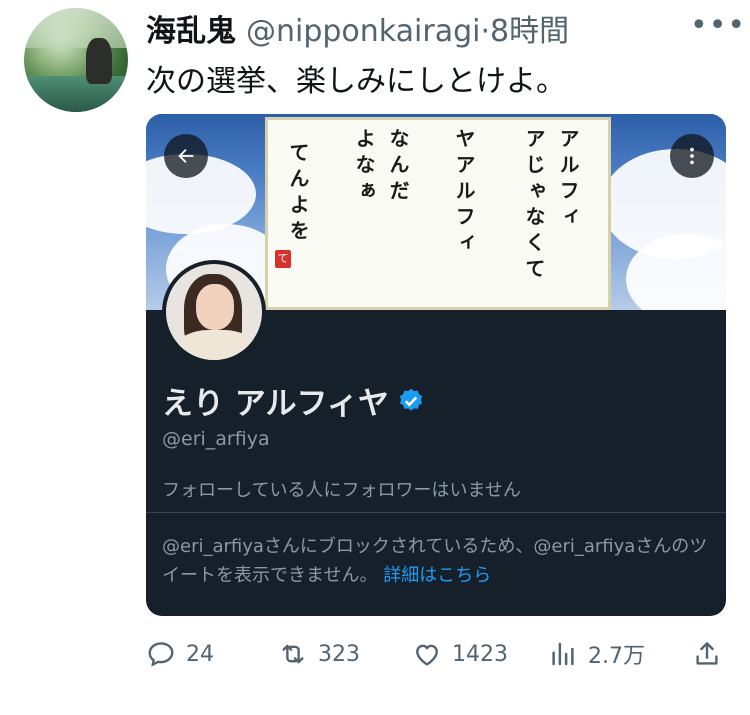 The width and height of the screenshot is (750, 715). Describe the element at coordinates (436, 512) in the screenshot. I see `card-divider` at that location.